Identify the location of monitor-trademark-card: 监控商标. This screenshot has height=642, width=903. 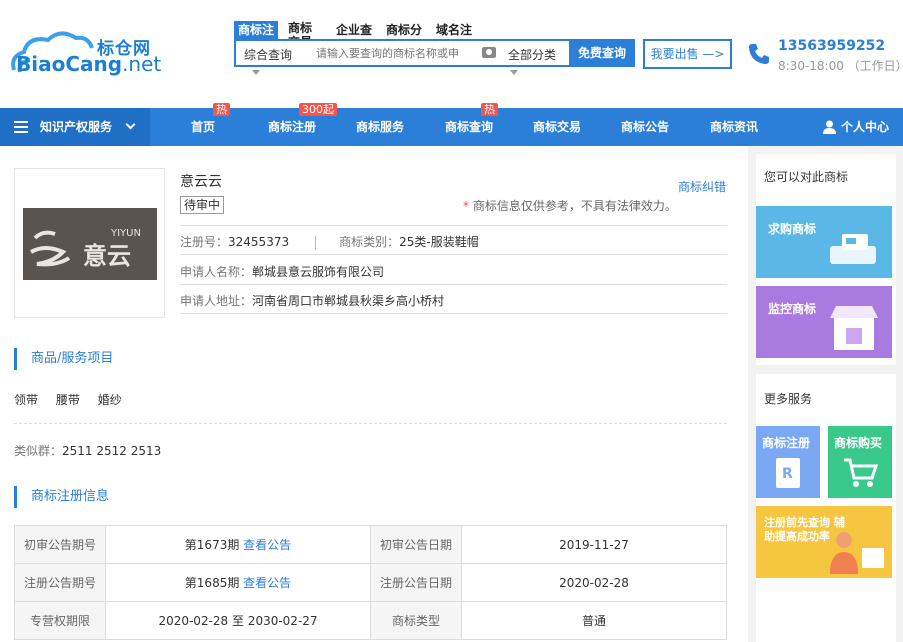
(824, 322).